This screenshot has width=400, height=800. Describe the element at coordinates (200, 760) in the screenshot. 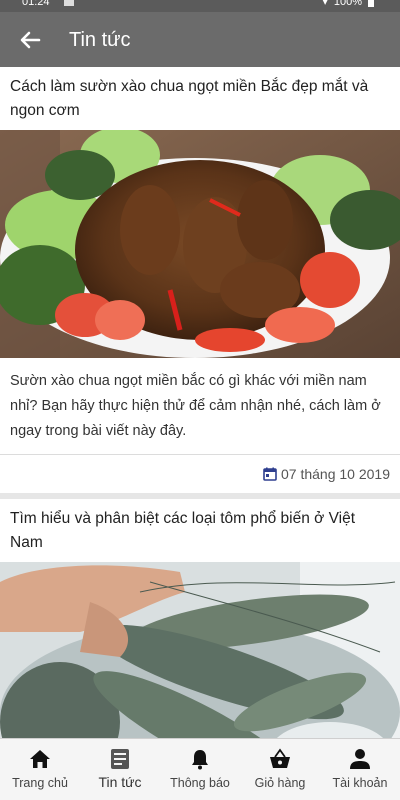

I see `bell-icon` at that location.